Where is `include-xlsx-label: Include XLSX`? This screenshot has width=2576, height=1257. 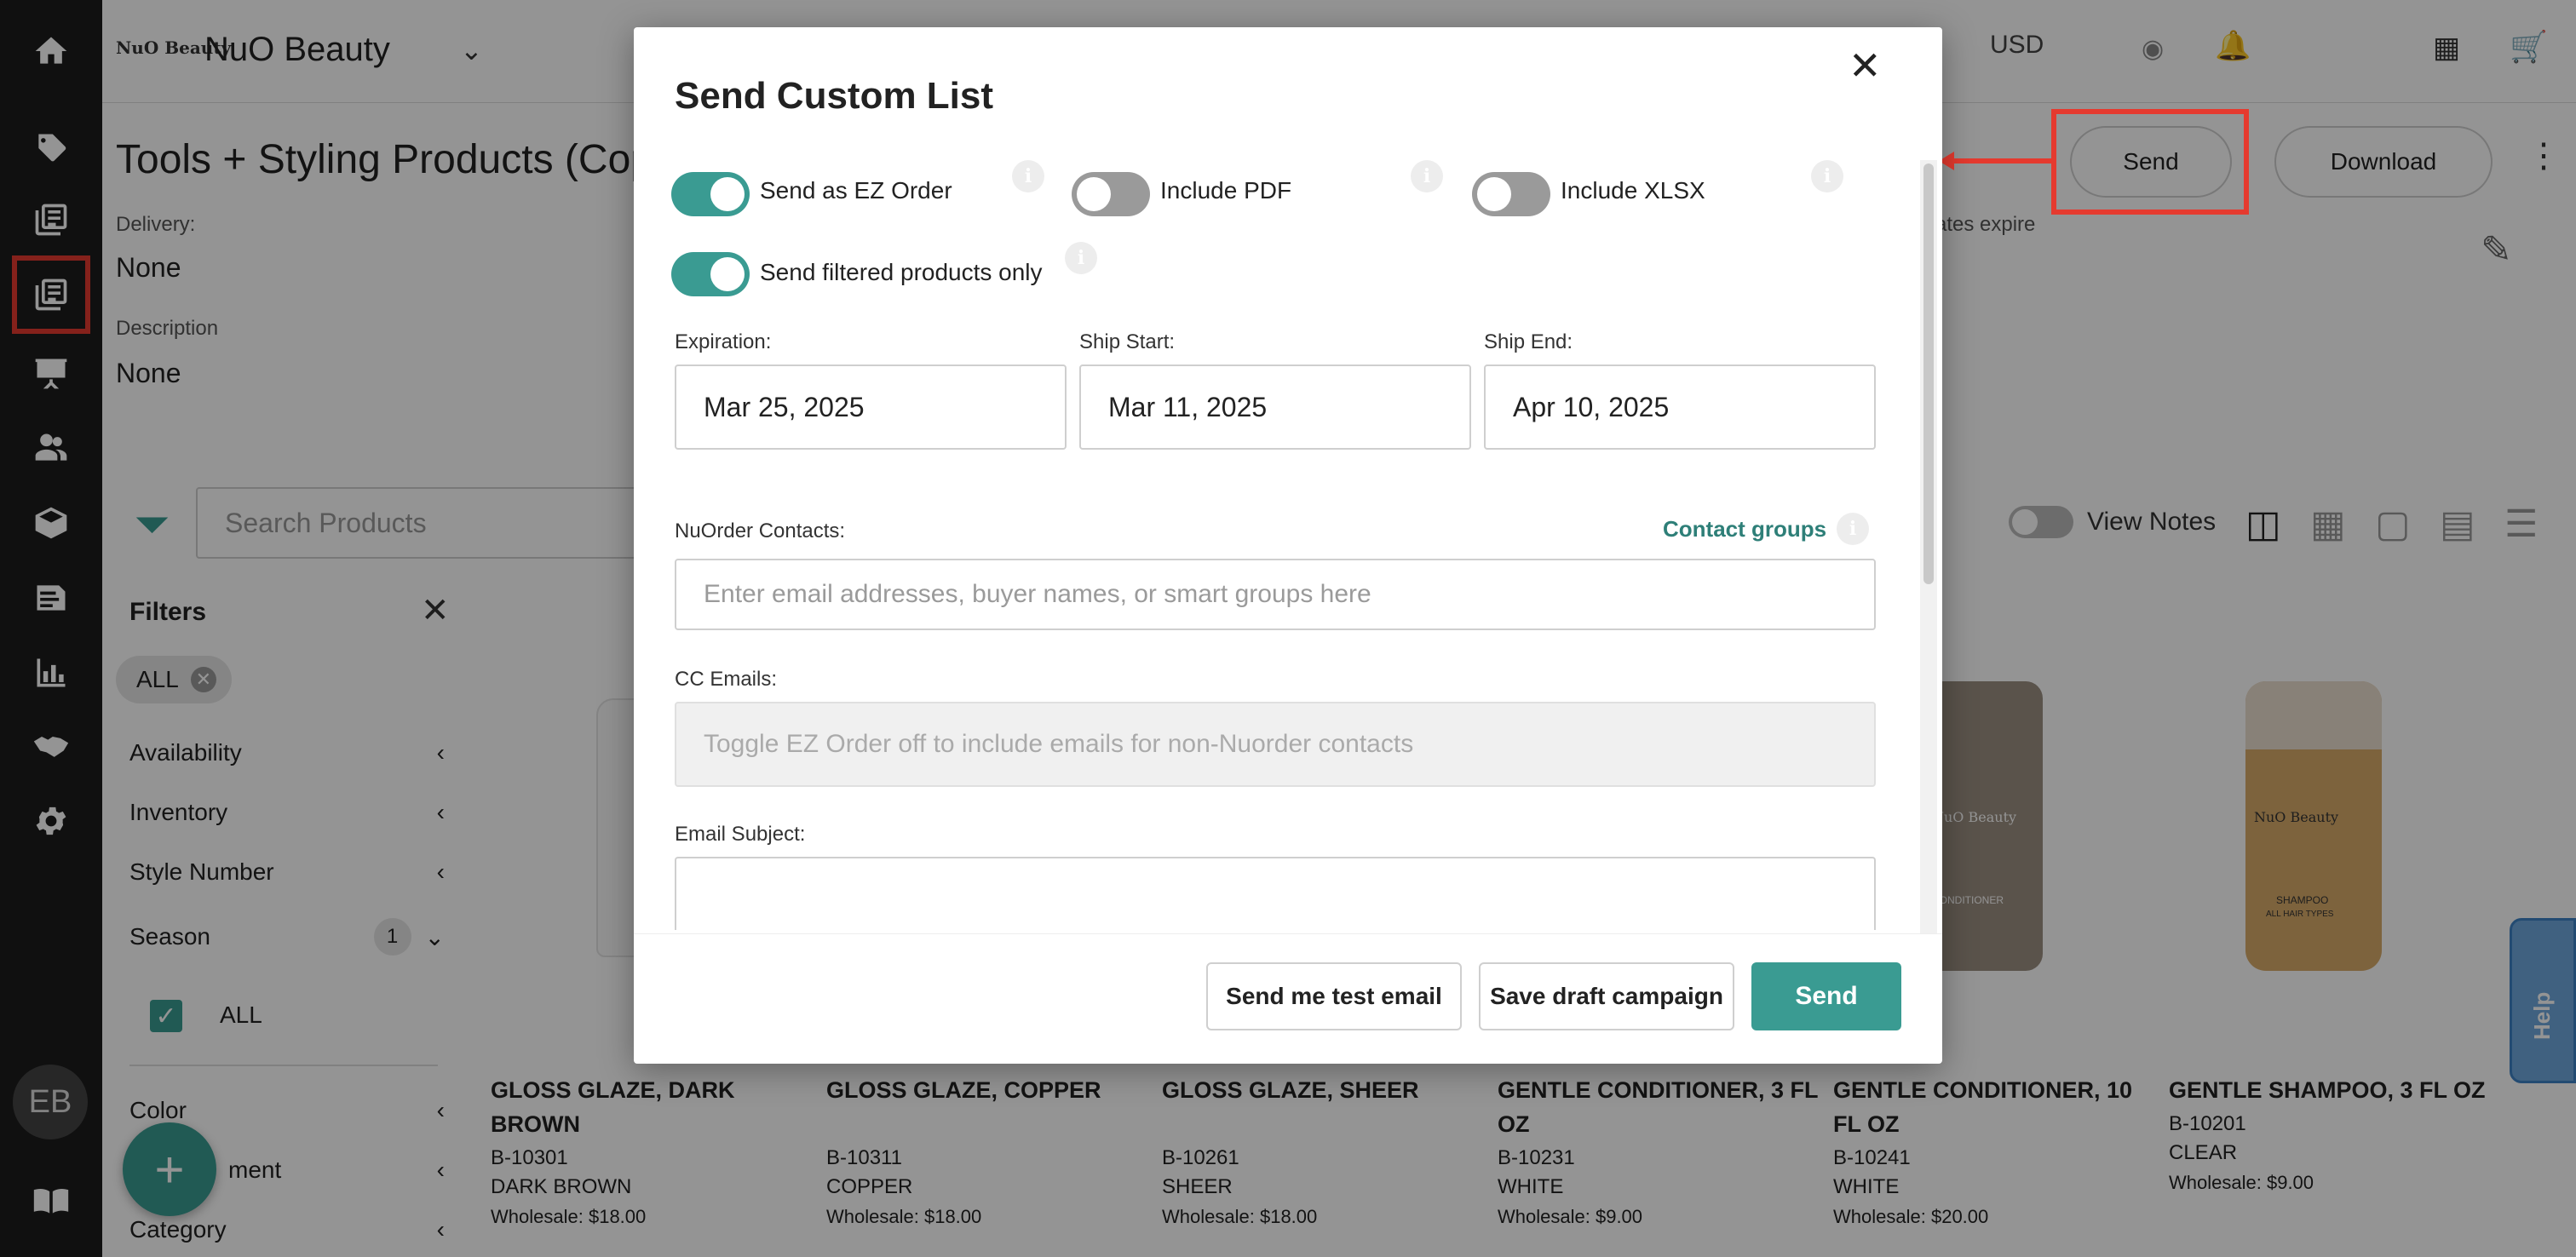 include-xlsx-label: Include XLSX is located at coordinates (1633, 190).